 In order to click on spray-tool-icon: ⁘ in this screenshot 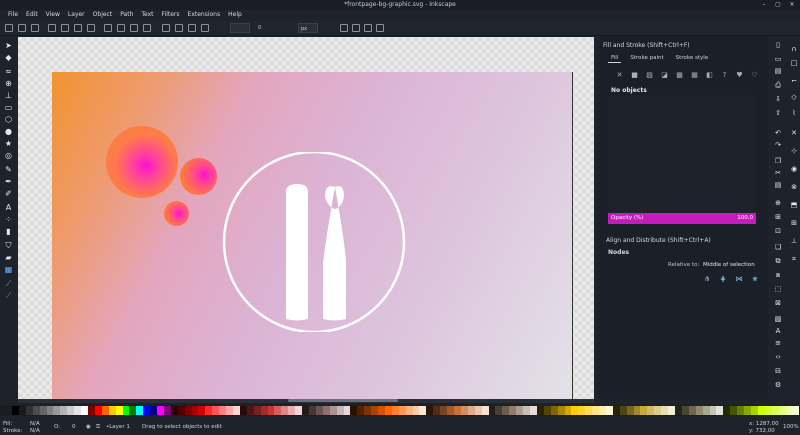, I will do `click(8, 219)`.